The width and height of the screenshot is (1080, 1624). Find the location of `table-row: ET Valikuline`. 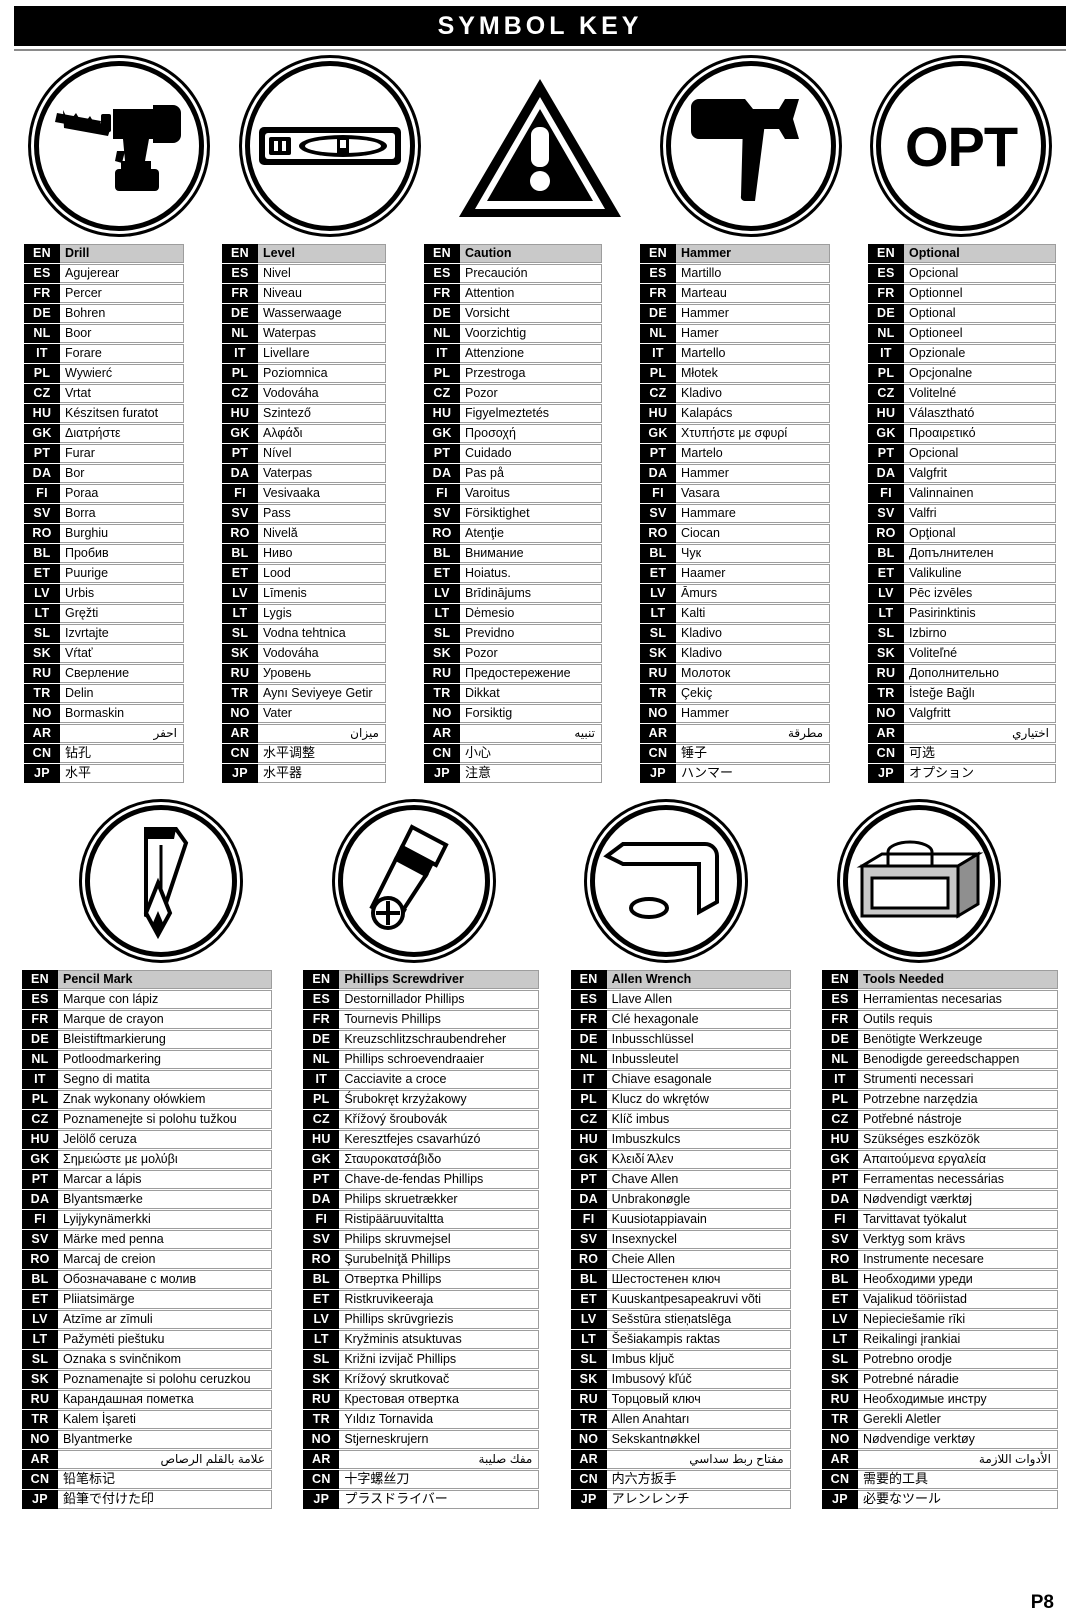

table-row: ET Valikuline is located at coordinates (962, 573).